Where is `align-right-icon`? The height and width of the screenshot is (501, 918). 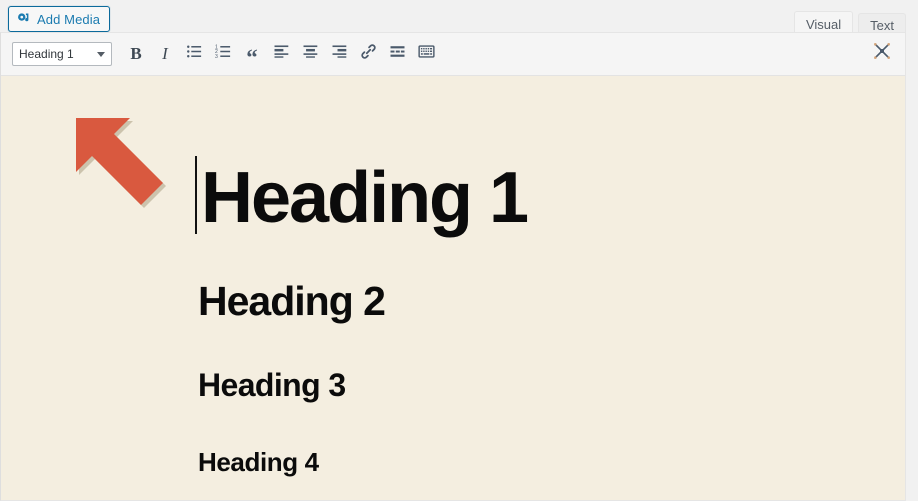 align-right-icon is located at coordinates (339, 54).